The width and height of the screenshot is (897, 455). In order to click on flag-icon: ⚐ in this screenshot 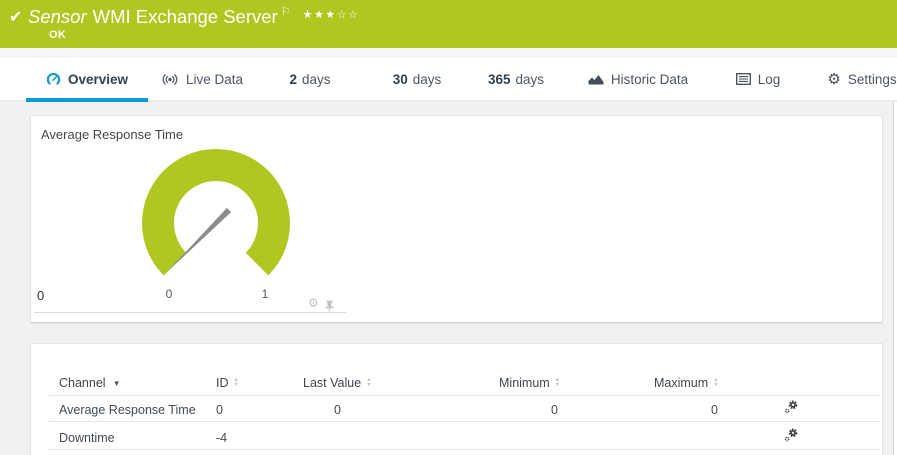, I will do `click(286, 12)`.